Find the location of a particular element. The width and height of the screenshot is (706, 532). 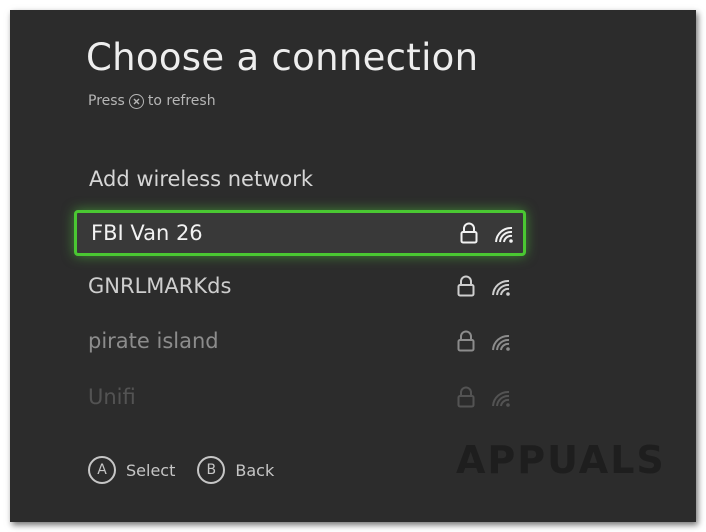

controller-legend: A Select B Back is located at coordinates (192, 470).